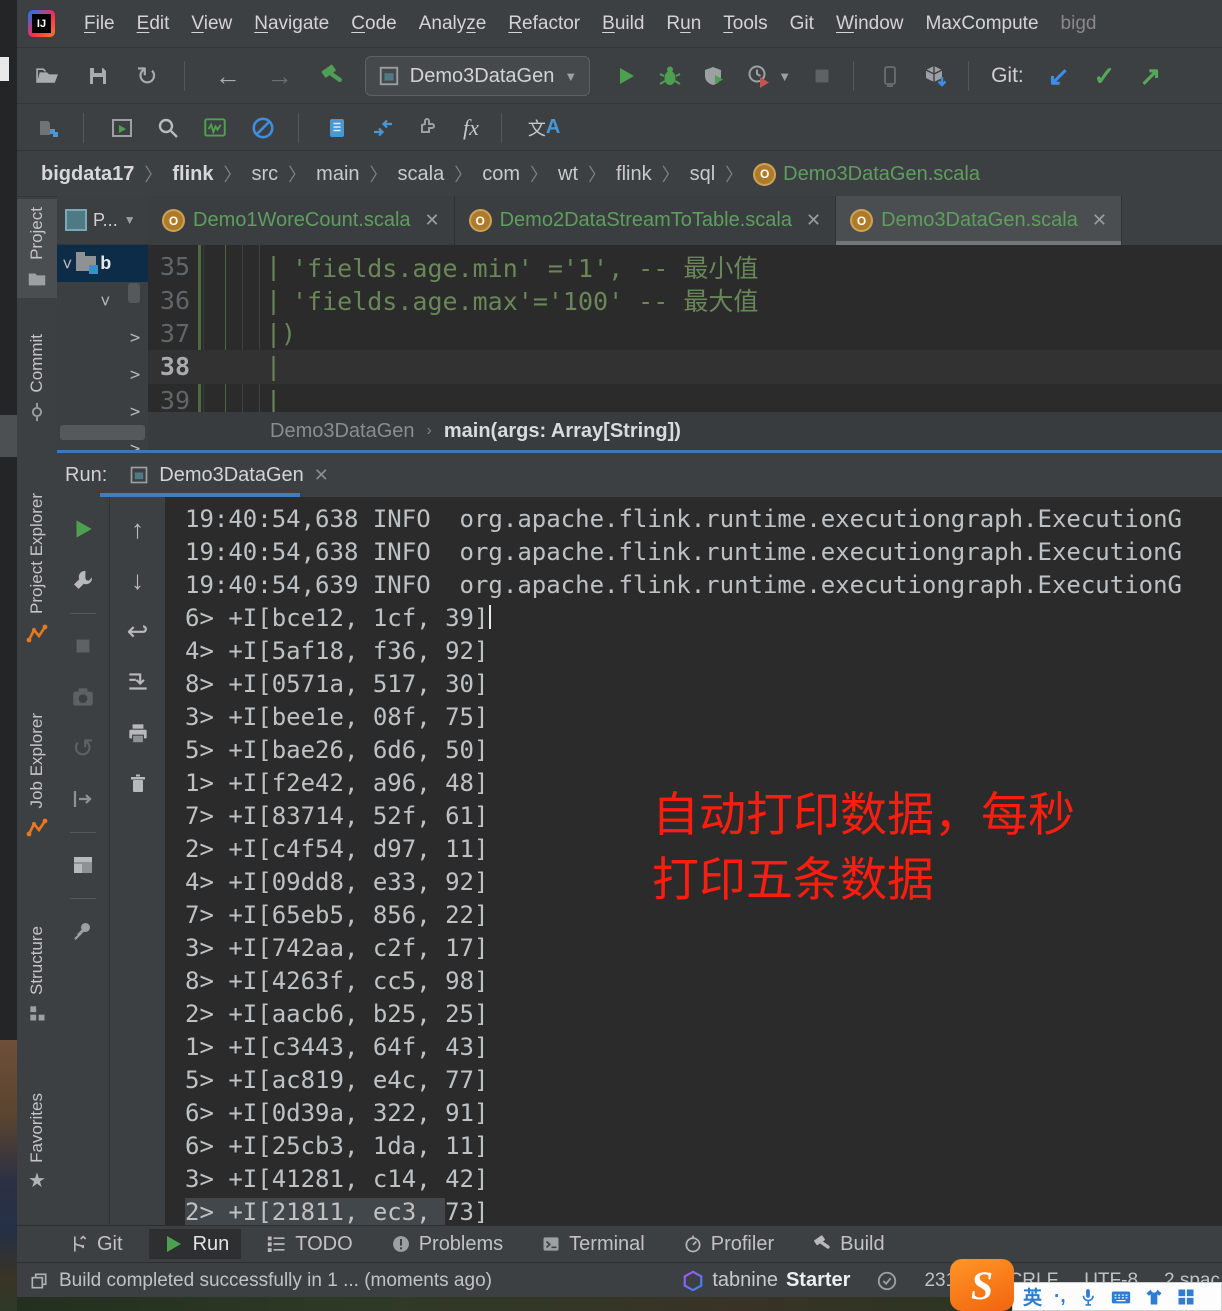 The width and height of the screenshot is (1222, 1311). What do you see at coordinates (429, 128) in the screenshot?
I see `plugin-icon` at bounding box center [429, 128].